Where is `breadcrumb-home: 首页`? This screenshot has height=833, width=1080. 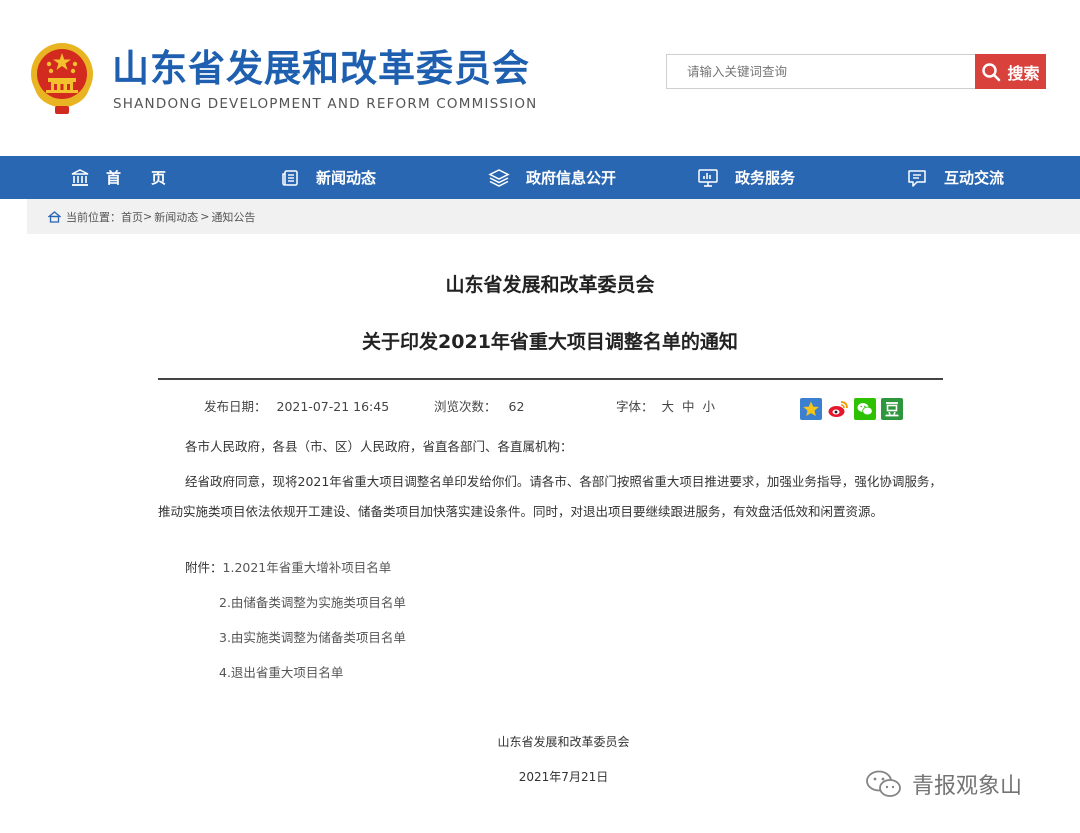 breadcrumb-home: 首页 is located at coordinates (132, 217).